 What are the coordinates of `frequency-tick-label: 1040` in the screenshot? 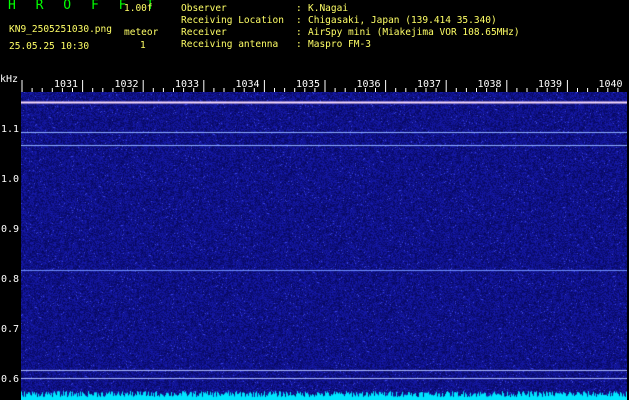 It's located at (610, 84).